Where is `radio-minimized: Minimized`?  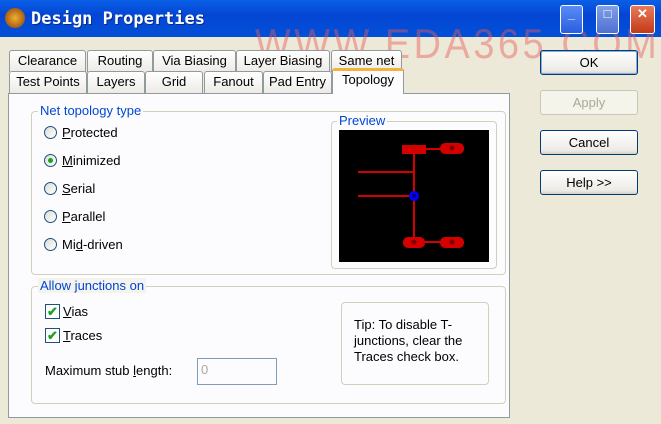
radio-minimized: Minimized is located at coordinates (82, 160).